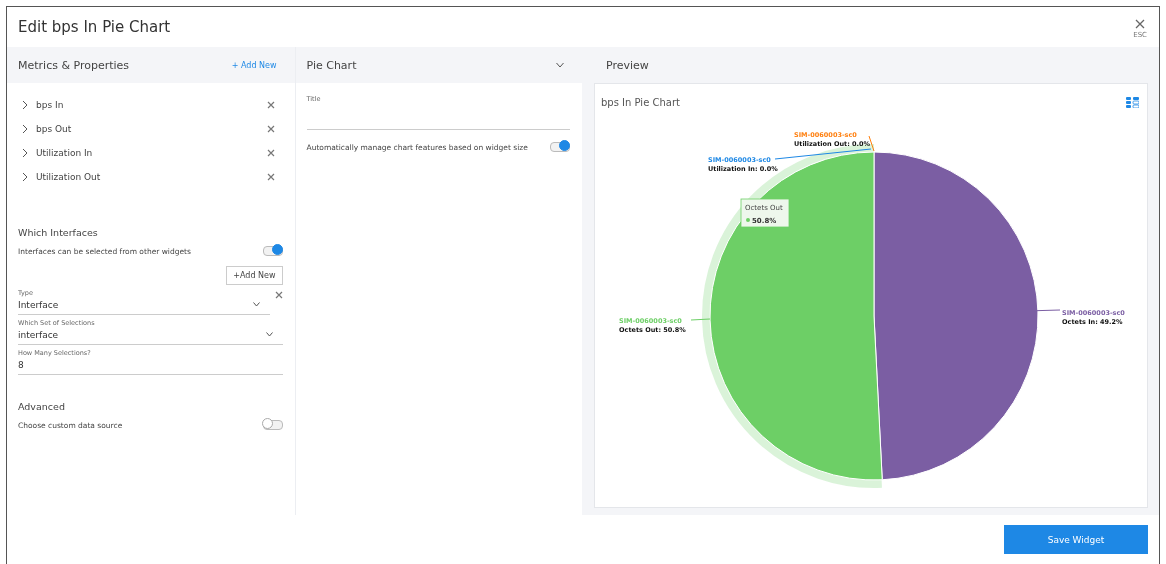 Image resolution: width=1166 pixels, height=564 pixels. Describe the element at coordinates (254, 275) in the screenshot. I see `add-new-button: +Add New` at that location.